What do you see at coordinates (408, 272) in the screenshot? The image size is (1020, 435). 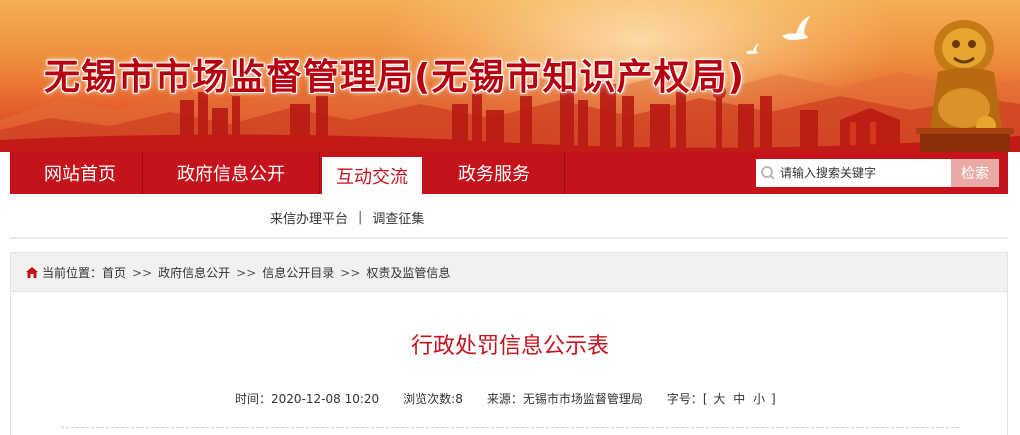 I see `breadcrumb-item-regulatory: 权责及监管信息` at bounding box center [408, 272].